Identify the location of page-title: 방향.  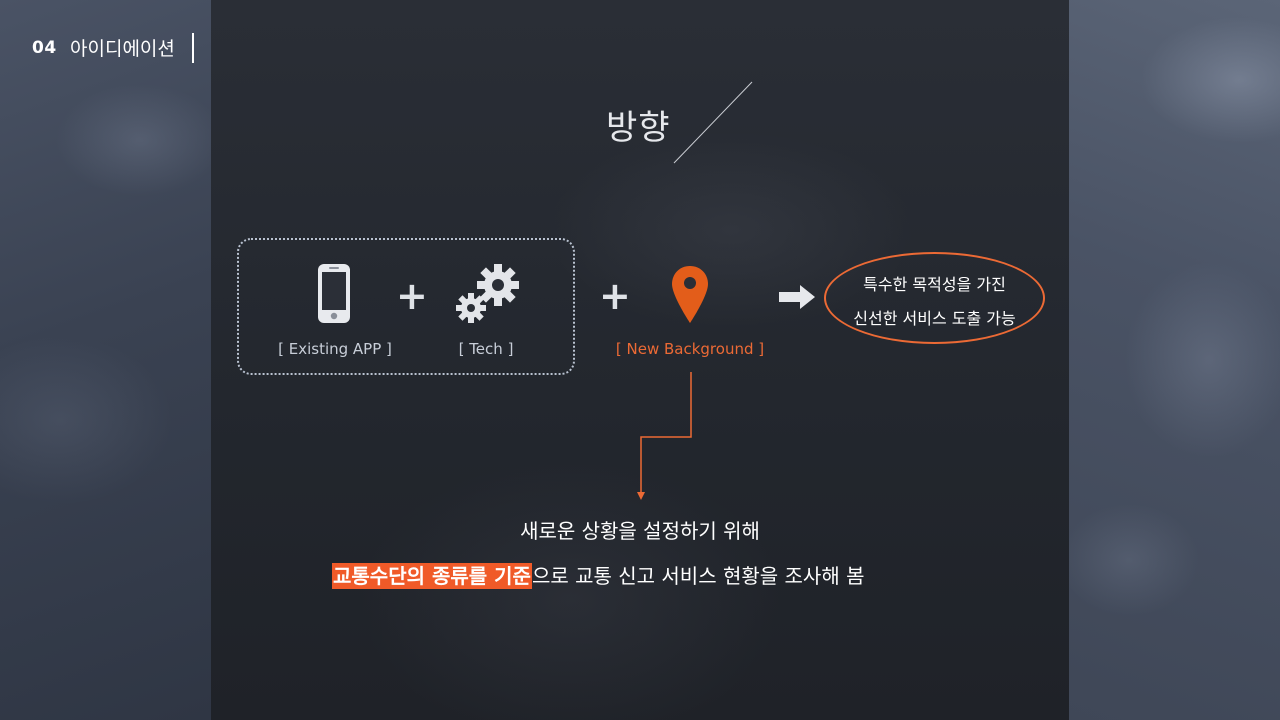
(638, 128).